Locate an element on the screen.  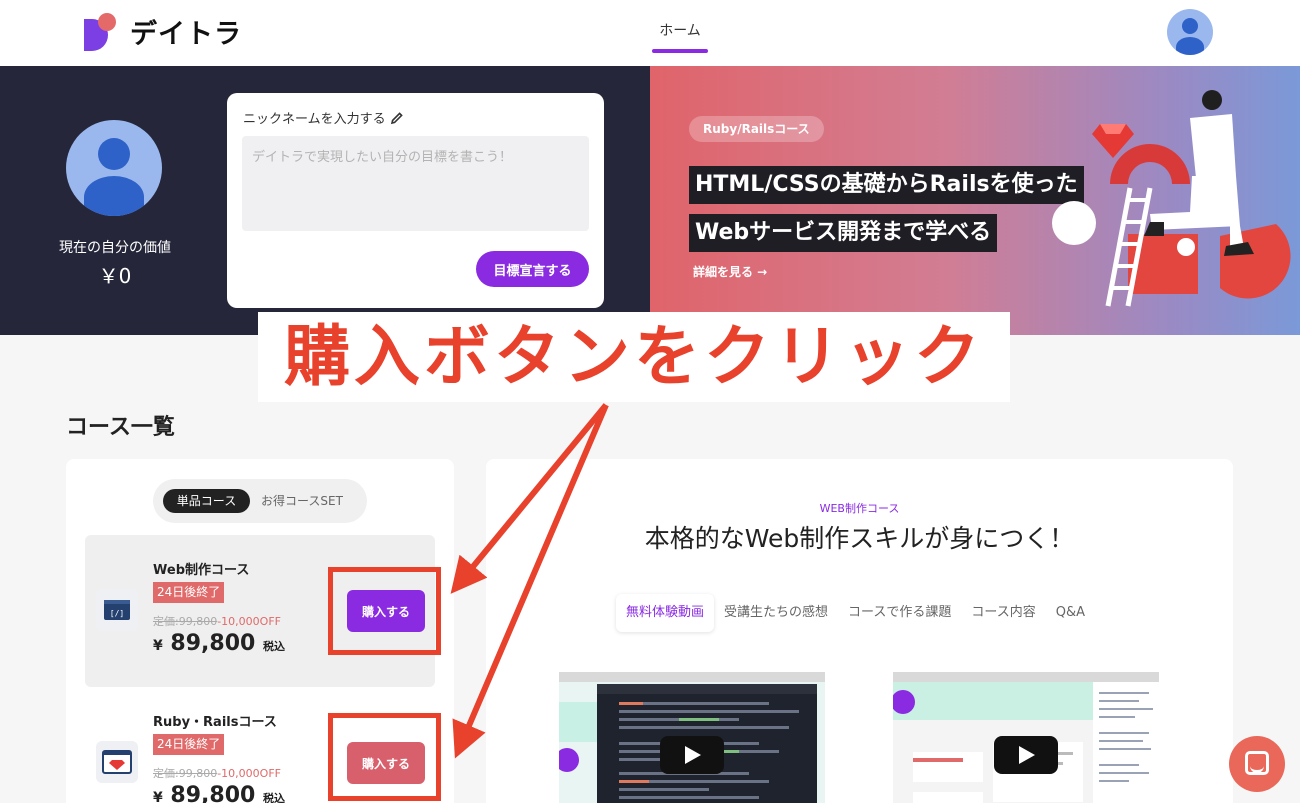
top-header: デイトラ ホーム is located at coordinates (650, 33).